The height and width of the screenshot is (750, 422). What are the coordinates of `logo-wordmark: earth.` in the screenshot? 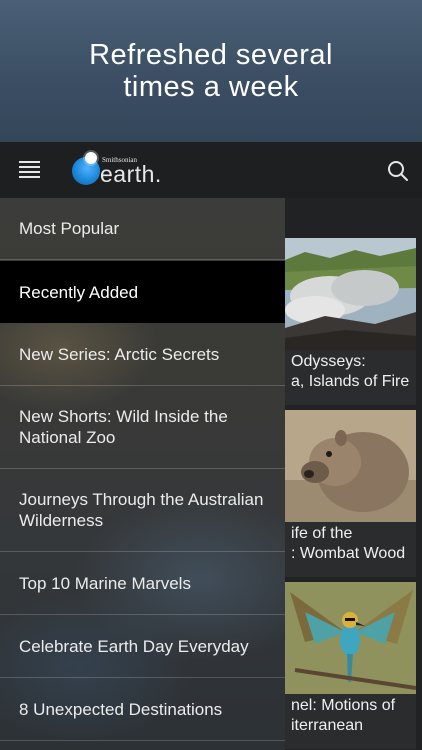 It's located at (131, 174).